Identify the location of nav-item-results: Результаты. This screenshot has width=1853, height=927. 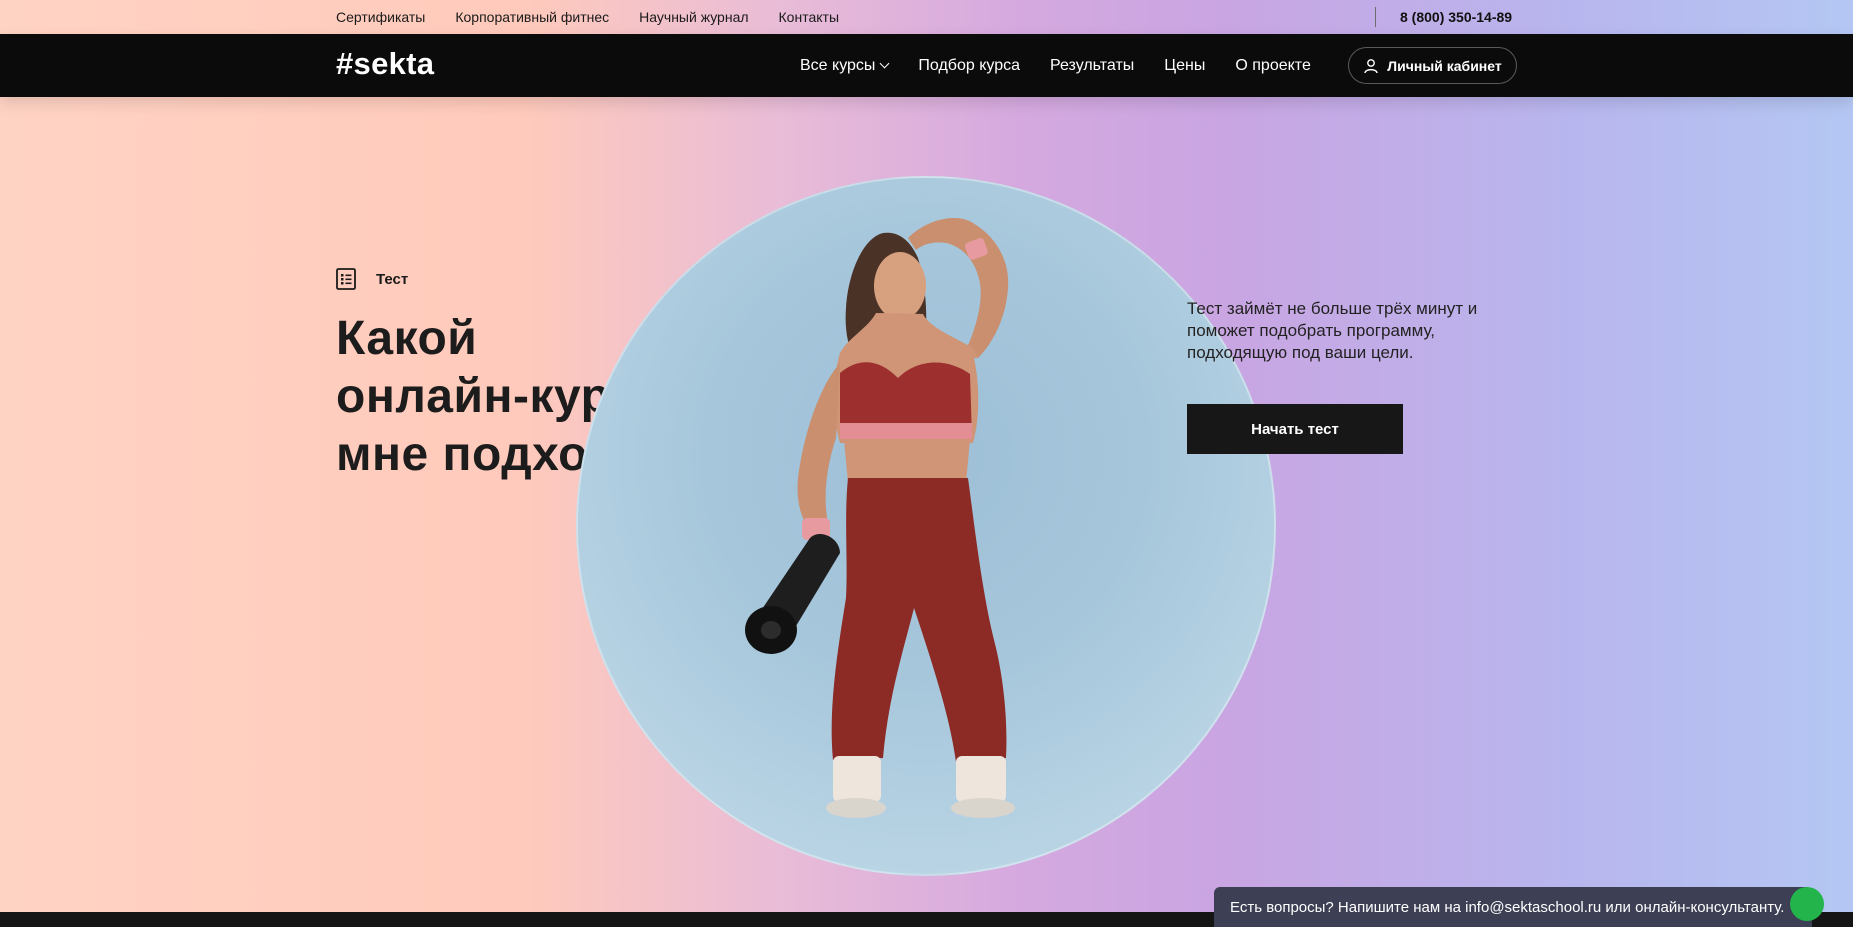
(1092, 66).